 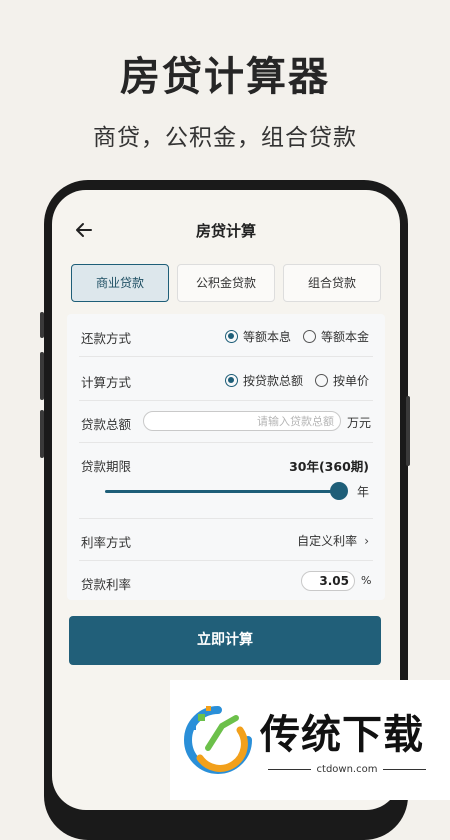 I want to click on slider-track, so click(x=222, y=491).